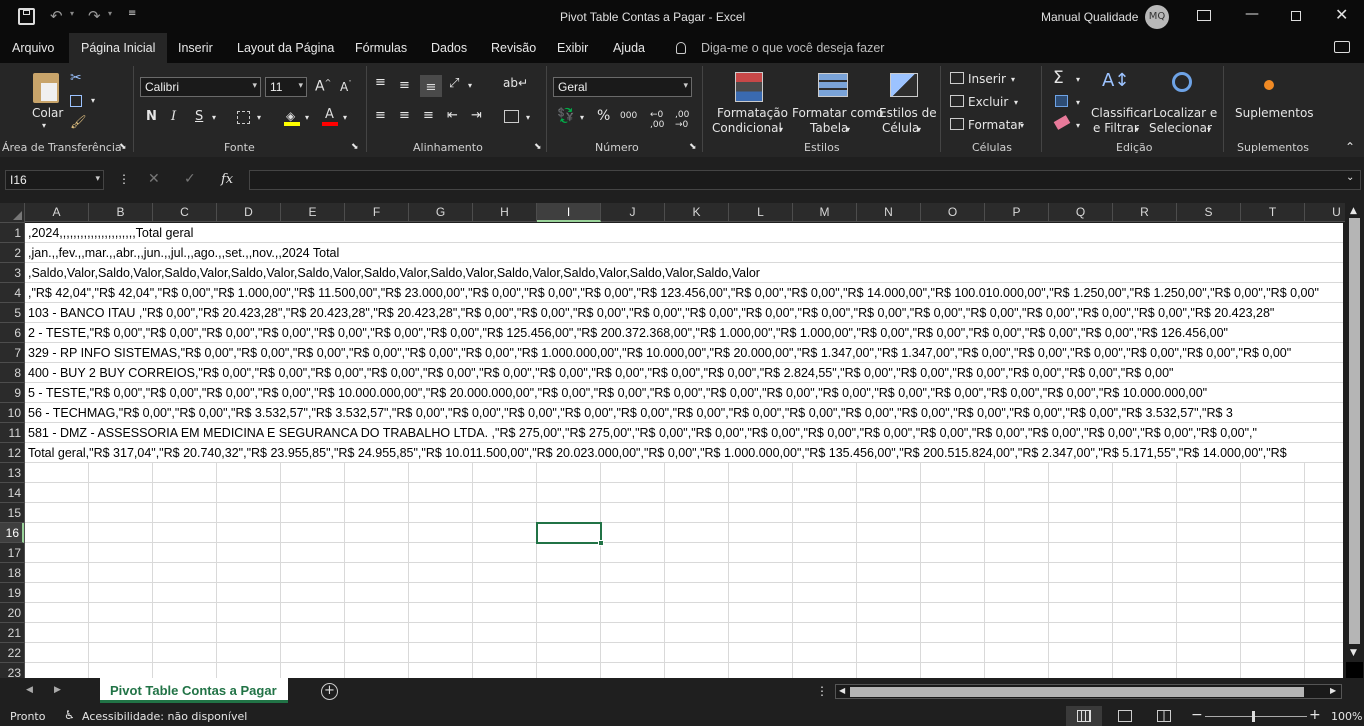 This screenshot has width=1364, height=726. What do you see at coordinates (93, 100) in the screenshot?
I see `copy-dropdown-icon: ▾` at bounding box center [93, 100].